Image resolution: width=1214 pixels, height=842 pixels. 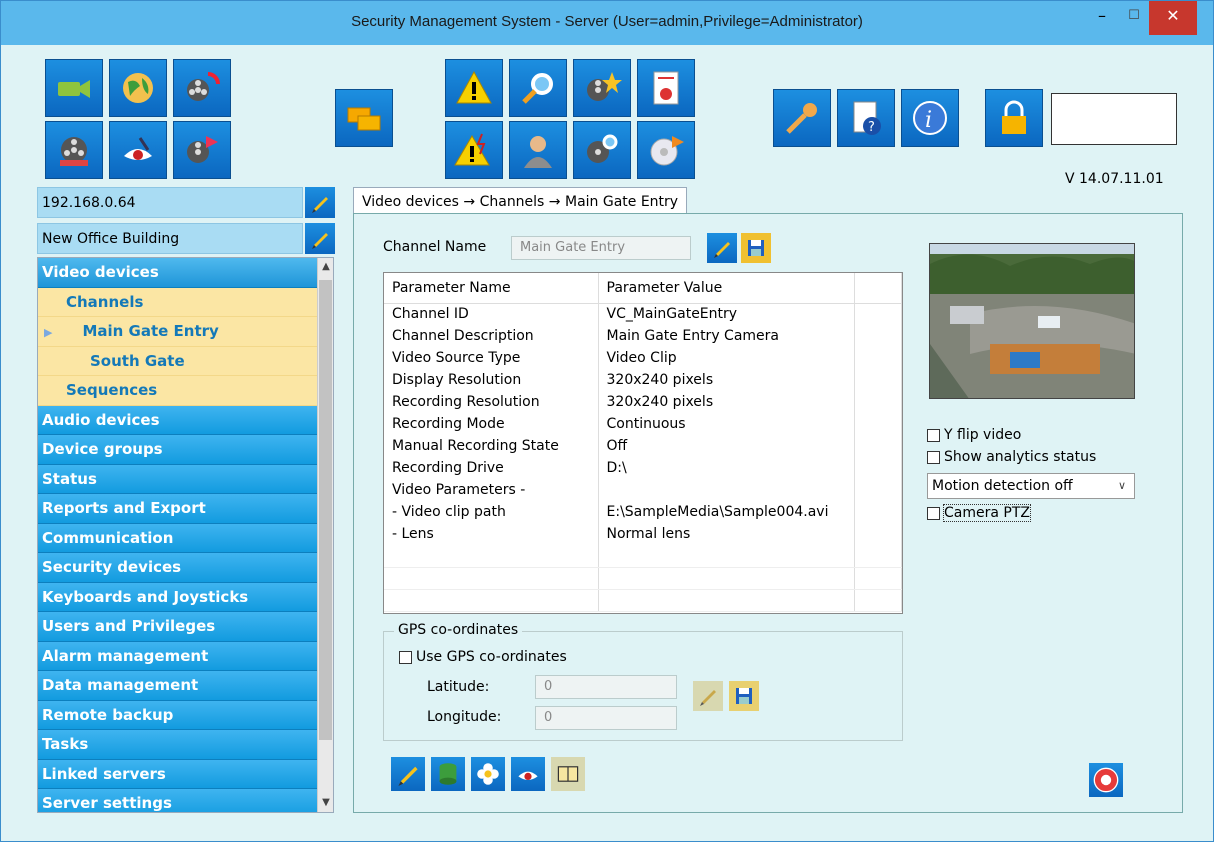 I want to click on save-icon, so click(x=756, y=248).